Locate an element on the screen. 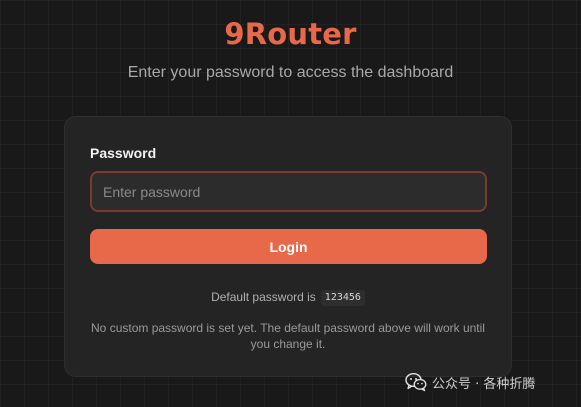 This screenshot has height=407, width=581. watermark: 公众号 · 各种折腾 is located at coordinates (470, 382).